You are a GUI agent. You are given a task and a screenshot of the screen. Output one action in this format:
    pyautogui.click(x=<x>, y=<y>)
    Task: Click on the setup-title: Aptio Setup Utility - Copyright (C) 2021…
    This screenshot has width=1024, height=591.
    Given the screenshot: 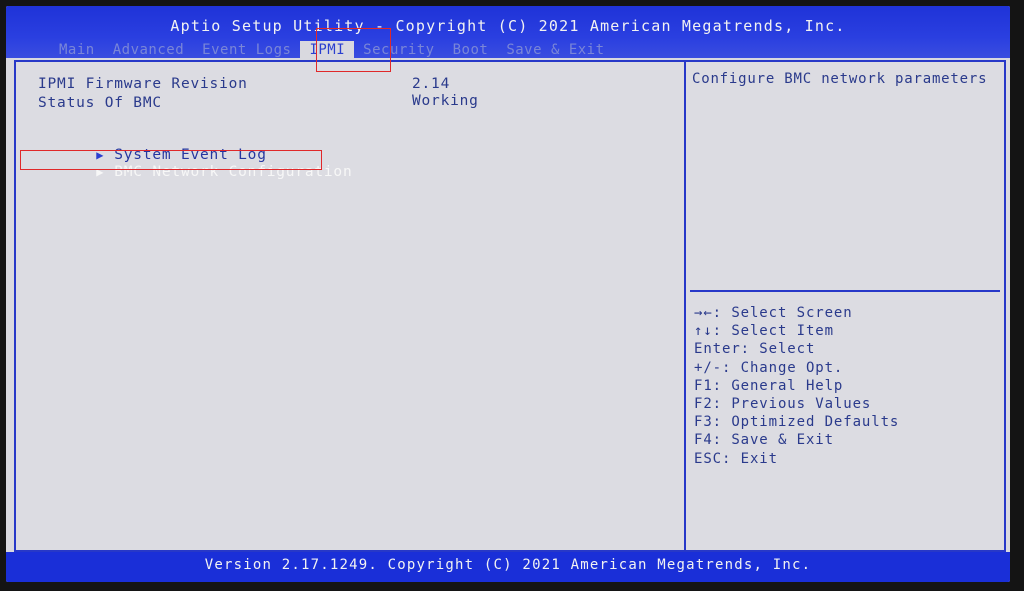 What is the action you would take?
    pyautogui.click(x=508, y=26)
    